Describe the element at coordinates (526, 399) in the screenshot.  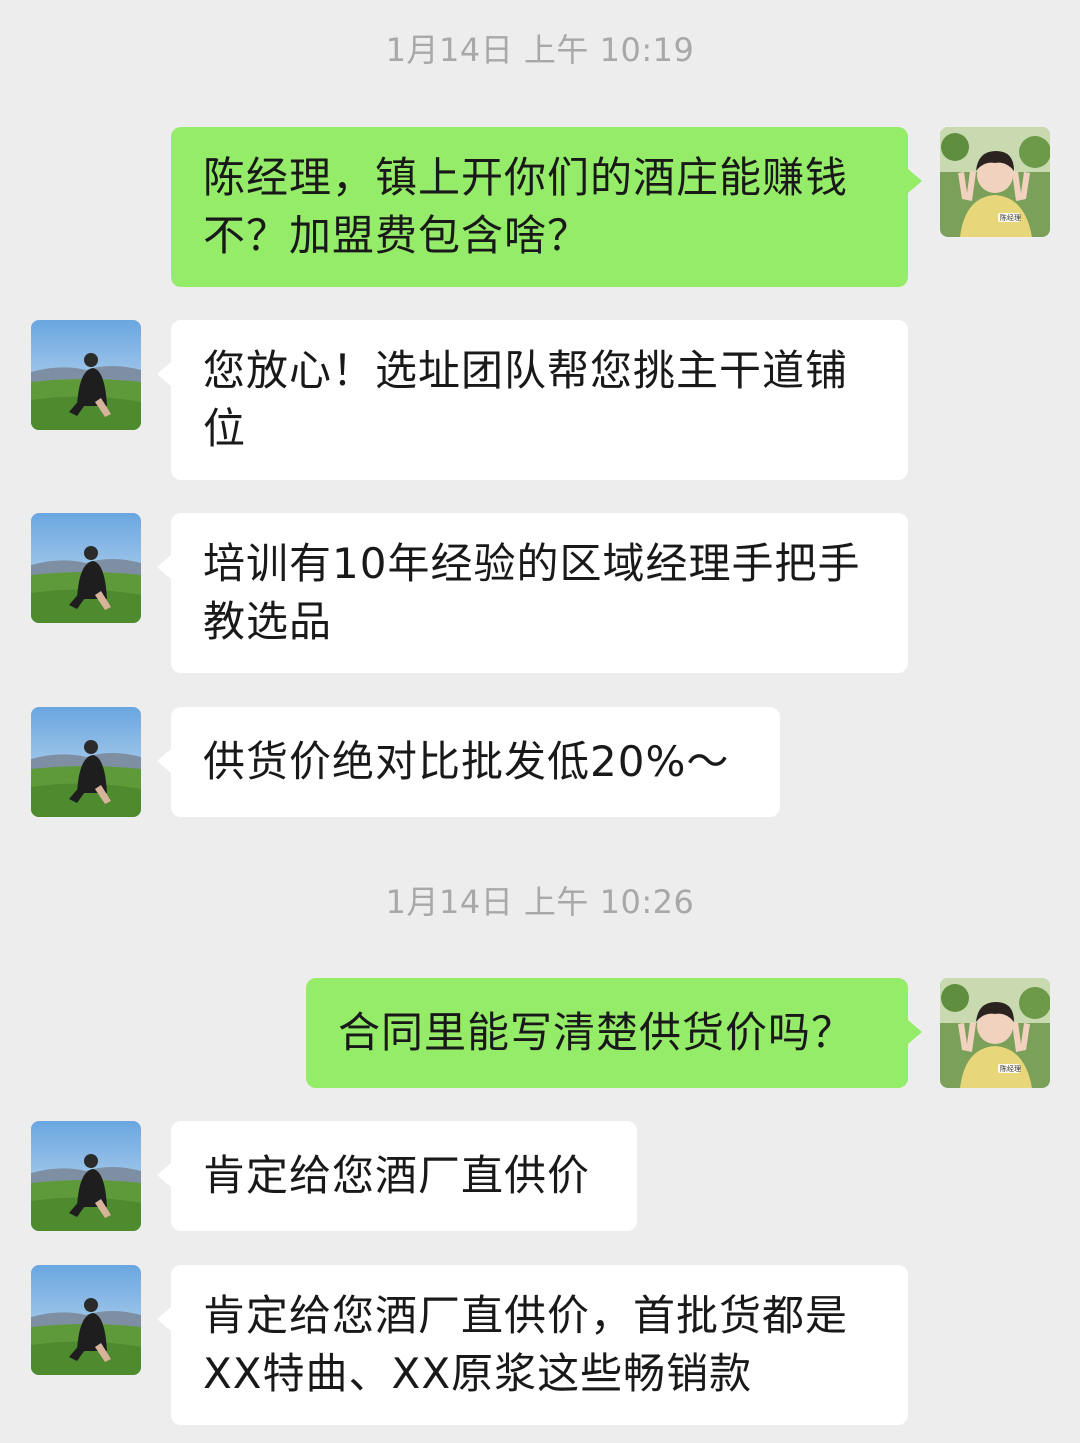
I see `message-text: 您放心！选址团队帮您挑主干道铺位` at that location.